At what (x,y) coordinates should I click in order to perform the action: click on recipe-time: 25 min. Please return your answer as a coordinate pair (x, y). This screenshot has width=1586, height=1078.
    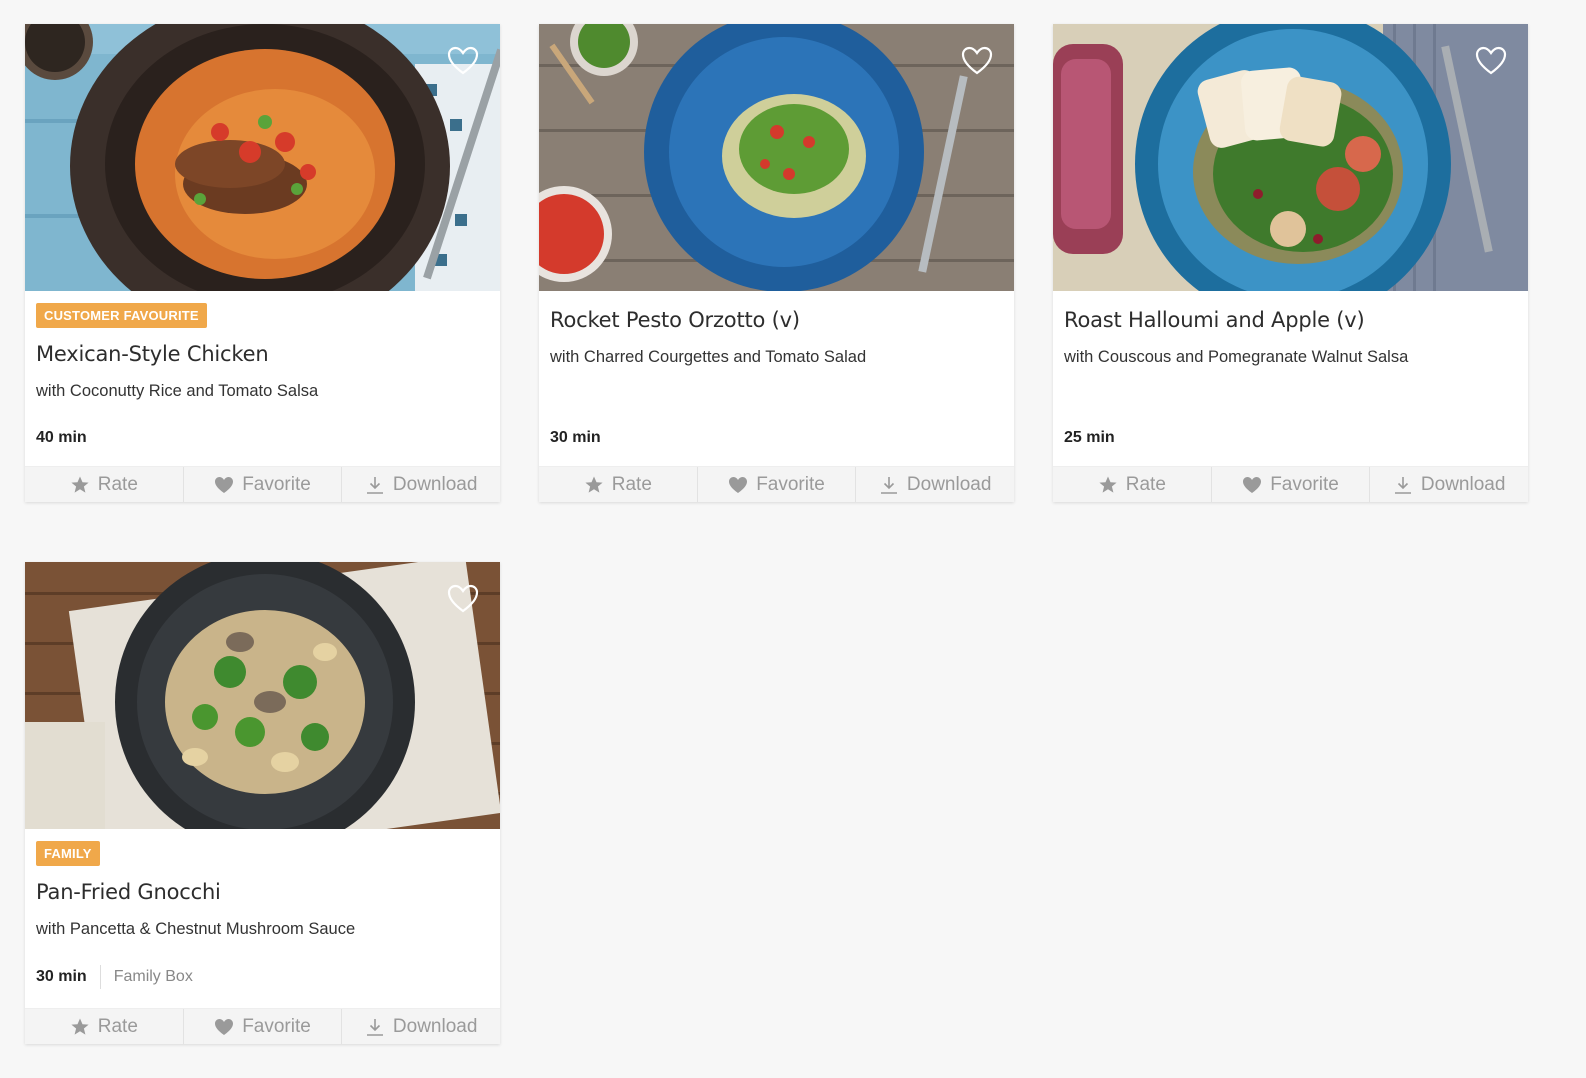
    Looking at the image, I should click on (1089, 437).